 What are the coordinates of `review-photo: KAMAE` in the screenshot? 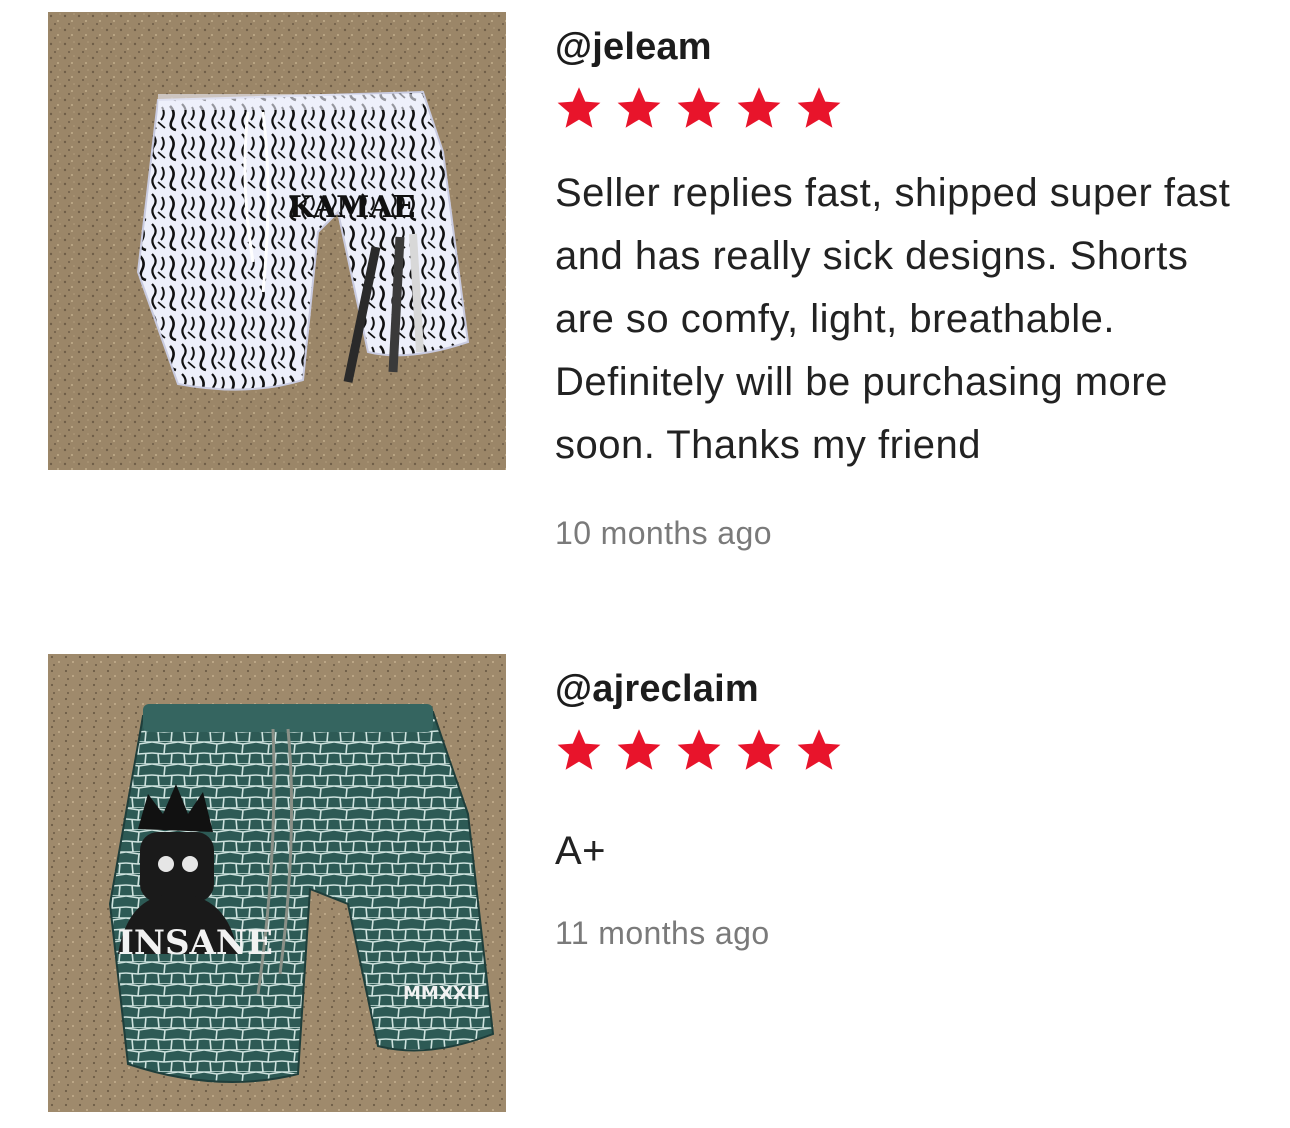 It's located at (277, 241).